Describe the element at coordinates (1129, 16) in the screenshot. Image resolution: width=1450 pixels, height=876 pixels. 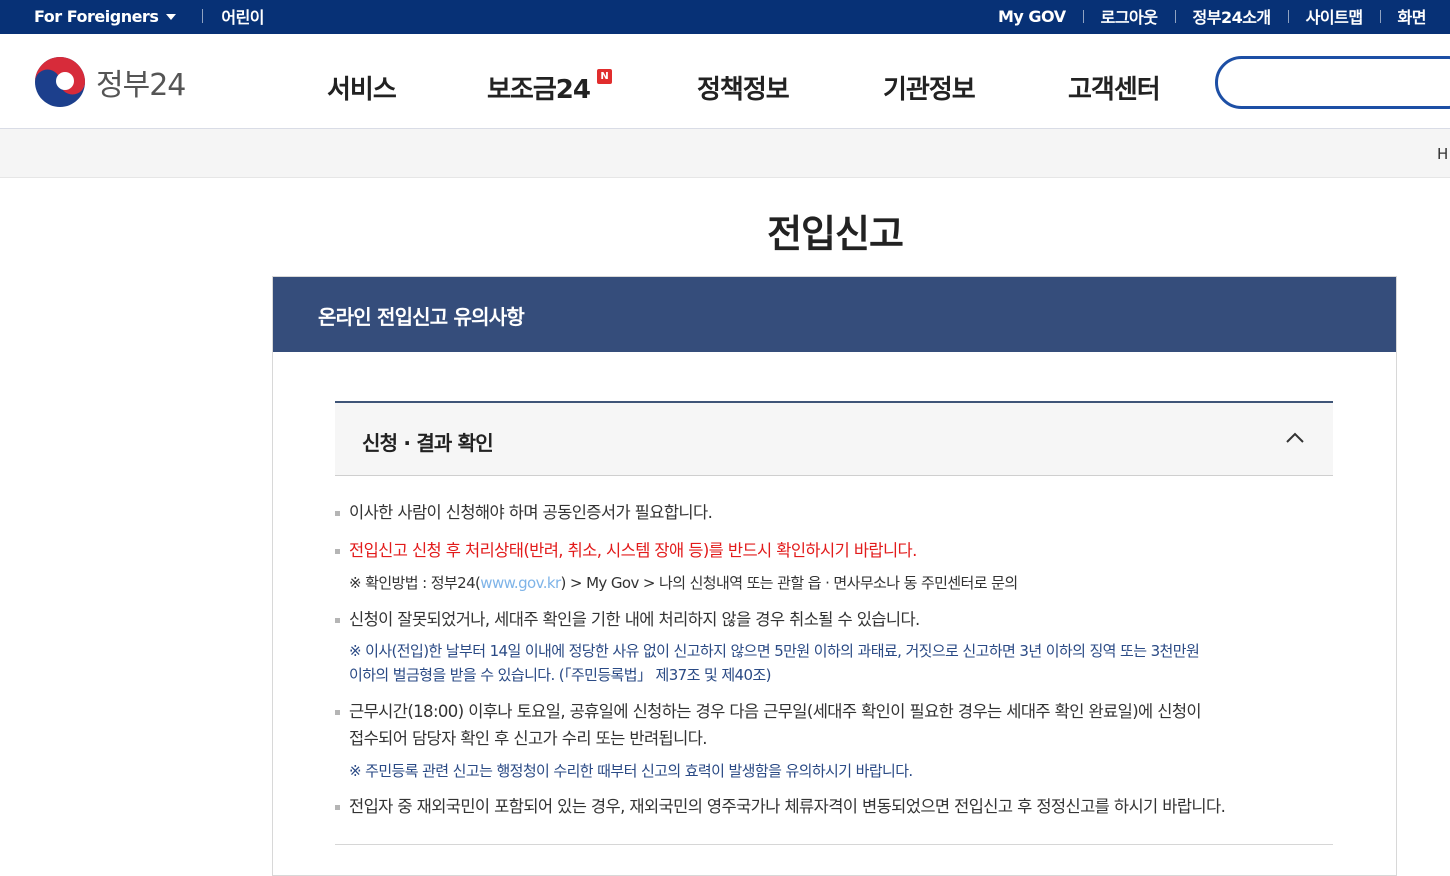
I see `logout-link: 로그아웃` at that location.